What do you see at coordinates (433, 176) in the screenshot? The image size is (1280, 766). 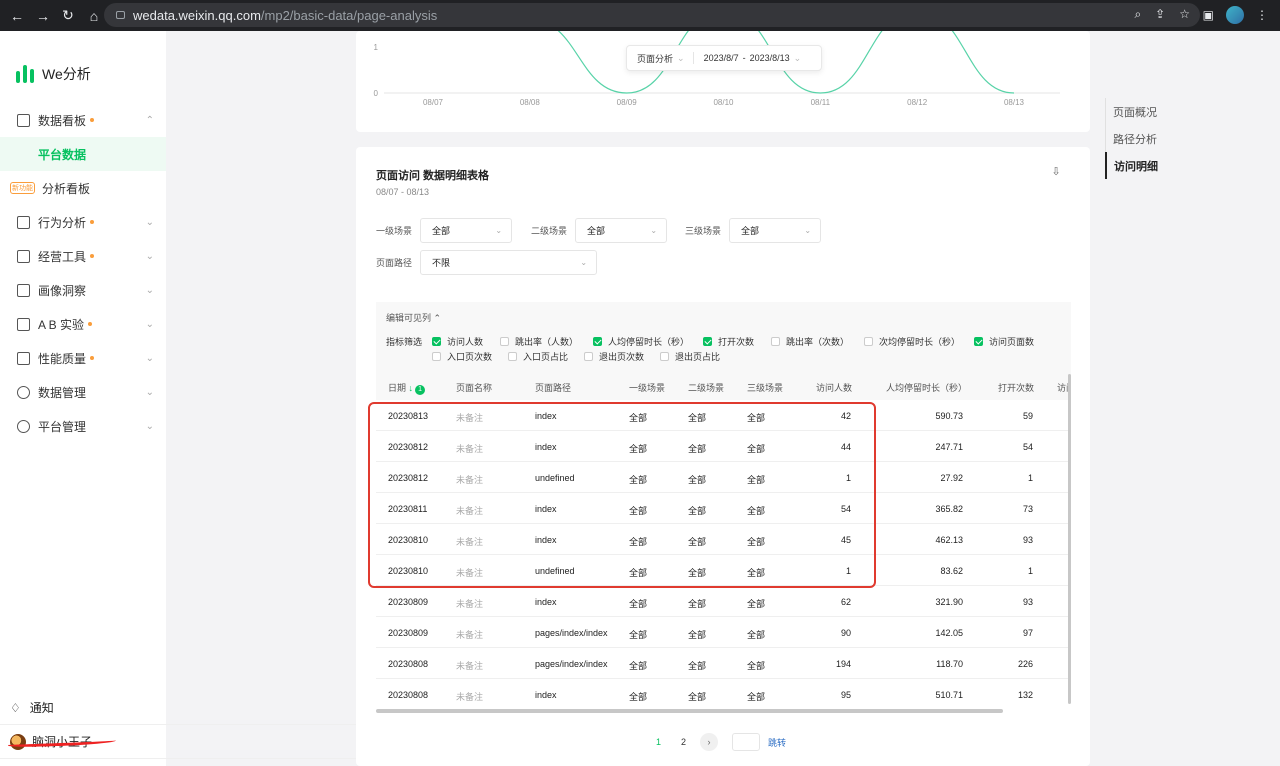 I see `section-title: 页面访问 数据明细表格` at bounding box center [433, 176].